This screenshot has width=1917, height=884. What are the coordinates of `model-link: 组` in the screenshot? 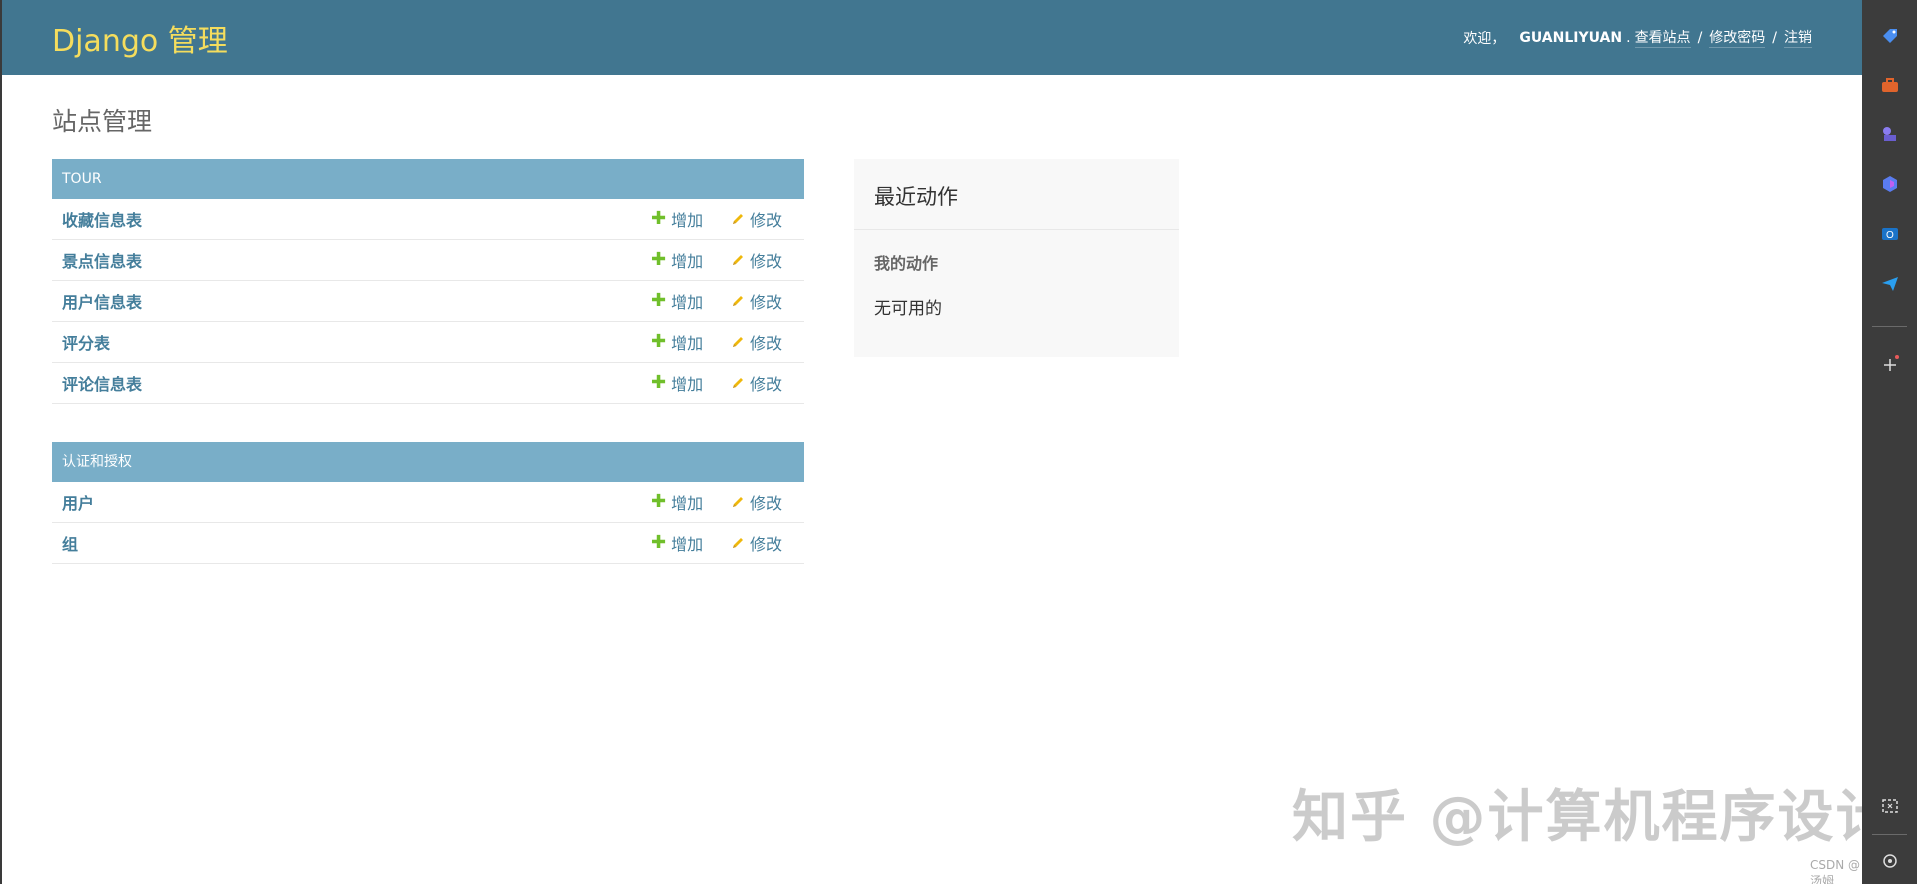 It's located at (70, 543).